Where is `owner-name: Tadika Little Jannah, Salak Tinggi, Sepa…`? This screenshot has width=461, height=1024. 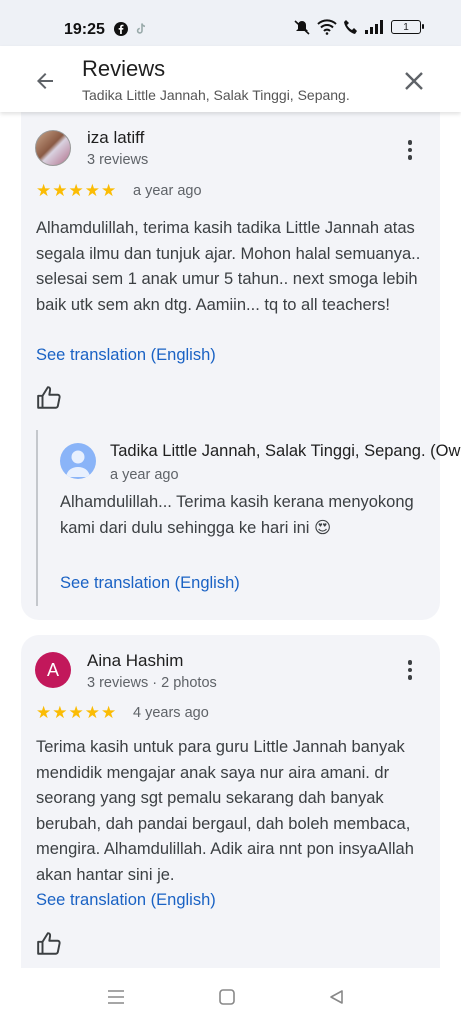
owner-name: Tadika Little Jannah, Salak Tinggi, Sepa… is located at coordinates (285, 451).